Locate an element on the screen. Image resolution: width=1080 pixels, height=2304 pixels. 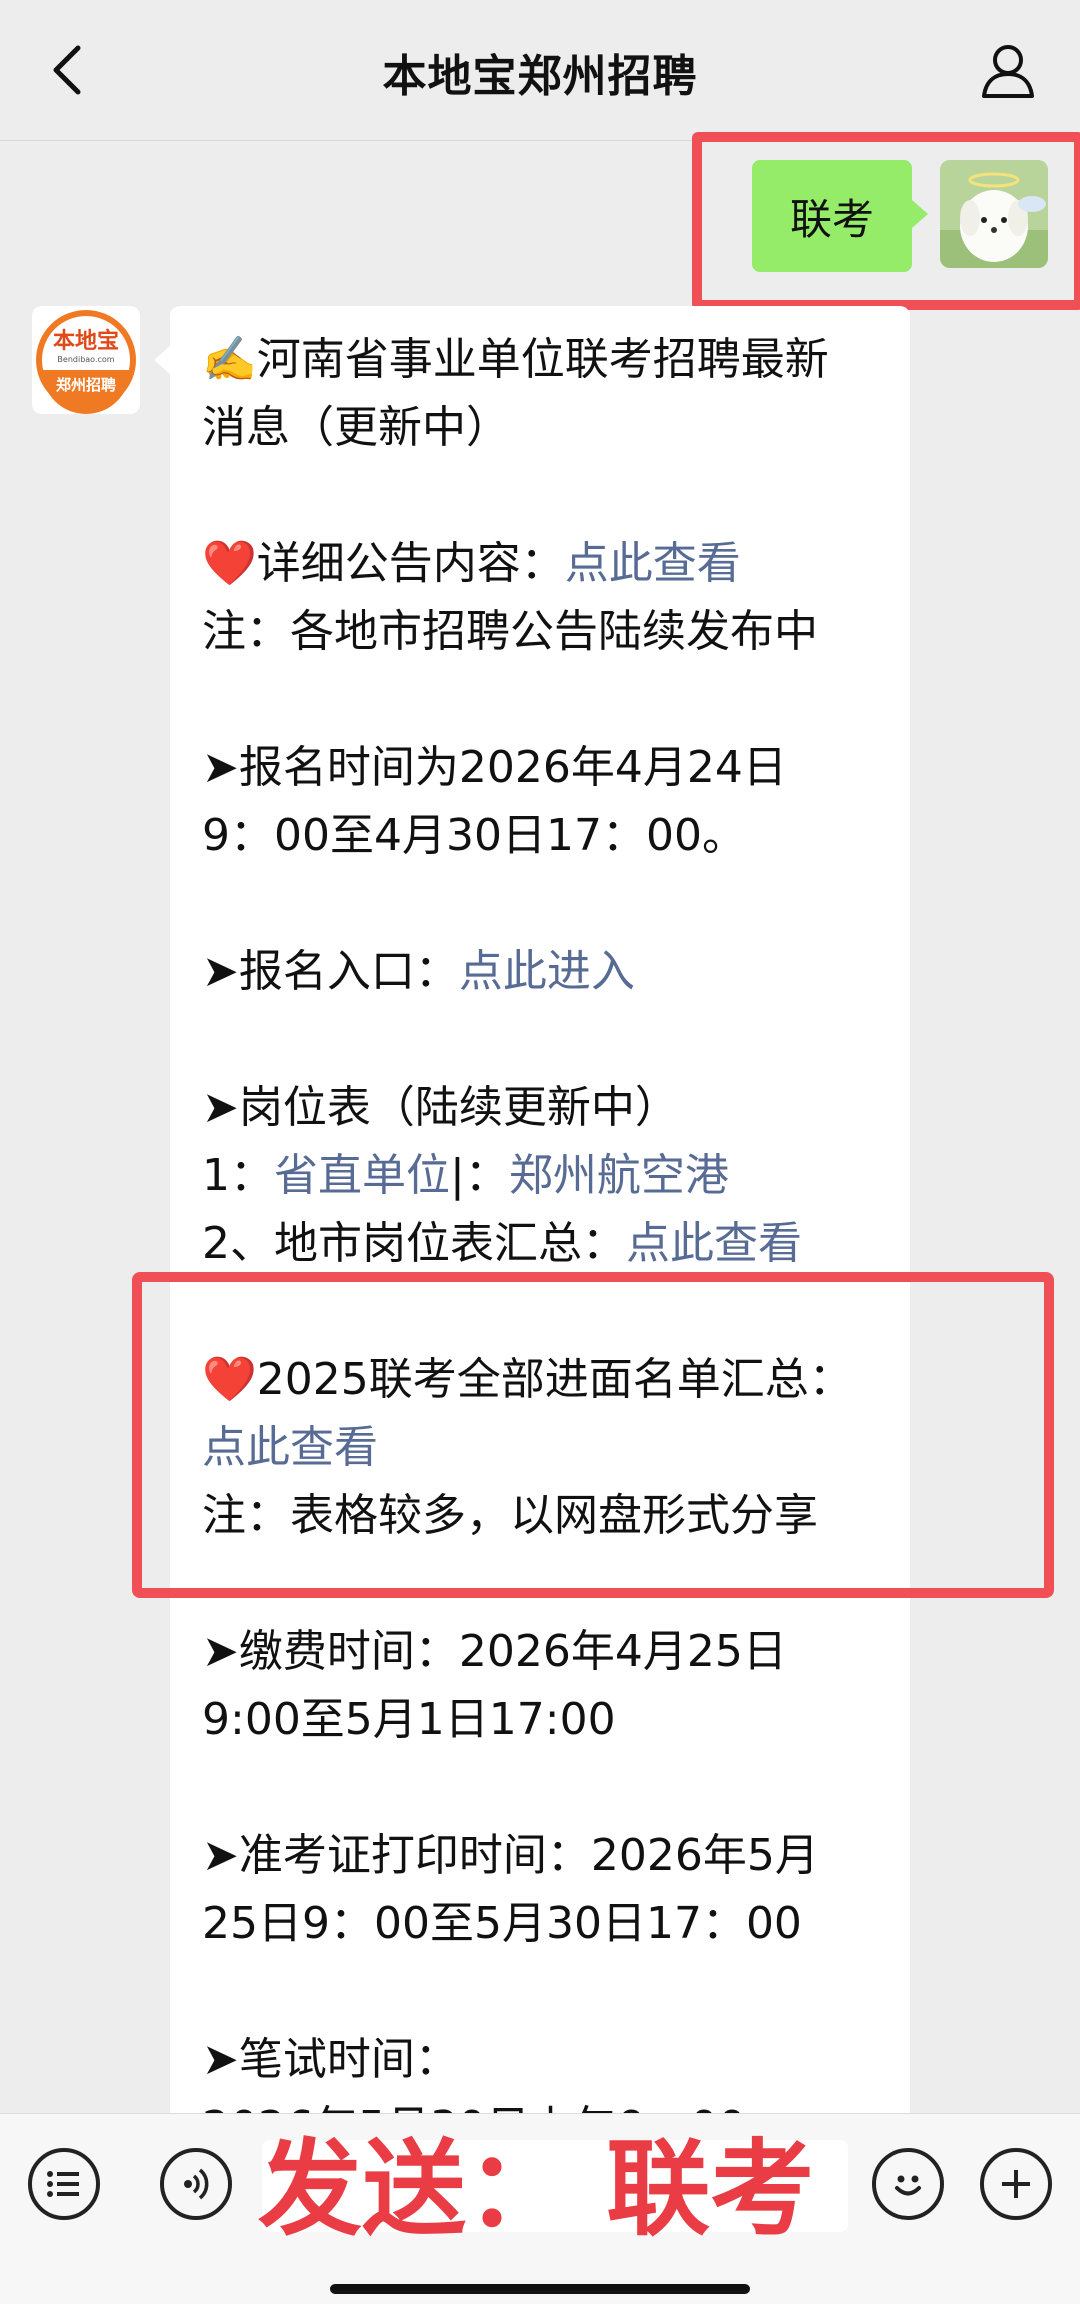
message-line: 1：省直单位|：郑州航空港 is located at coordinates (540, 1176).